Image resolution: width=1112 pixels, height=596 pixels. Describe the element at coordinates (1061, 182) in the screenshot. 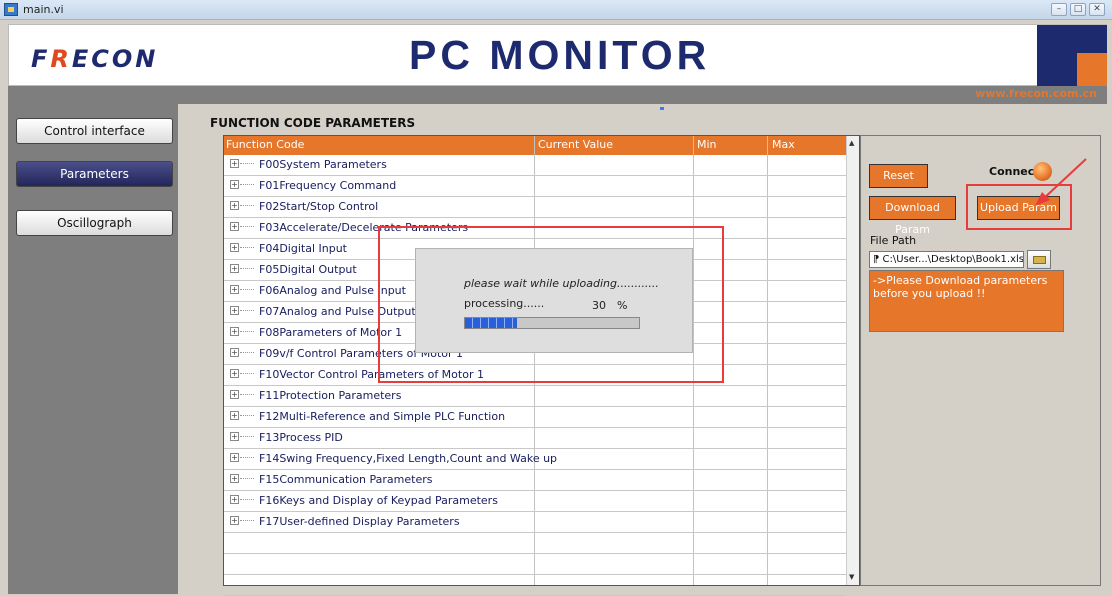

I see `annotation-arrow-icon` at that location.